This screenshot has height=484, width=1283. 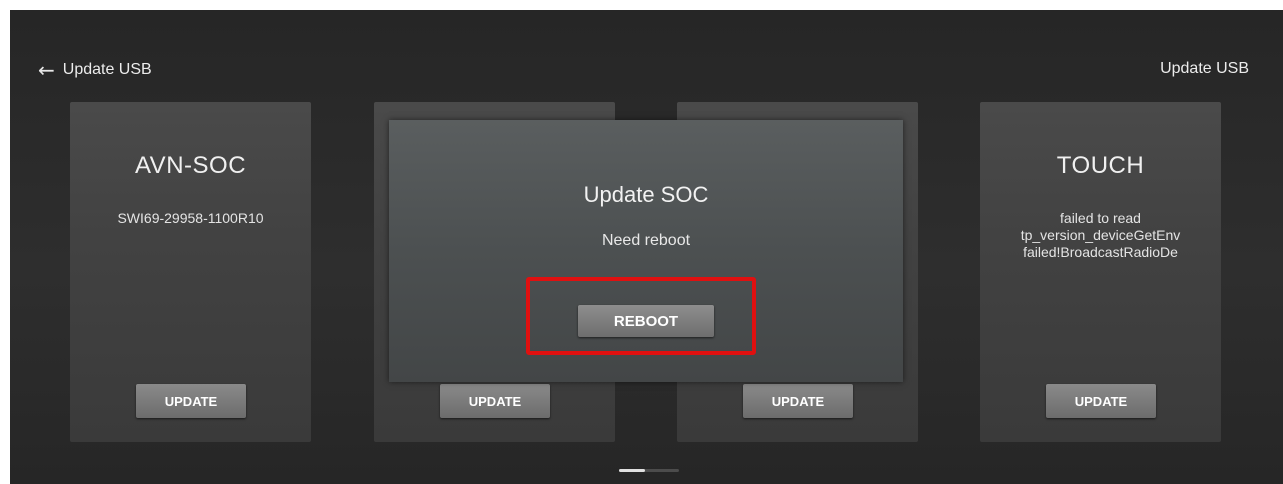 I want to click on card-title: TOUCH, so click(x=1100, y=165).